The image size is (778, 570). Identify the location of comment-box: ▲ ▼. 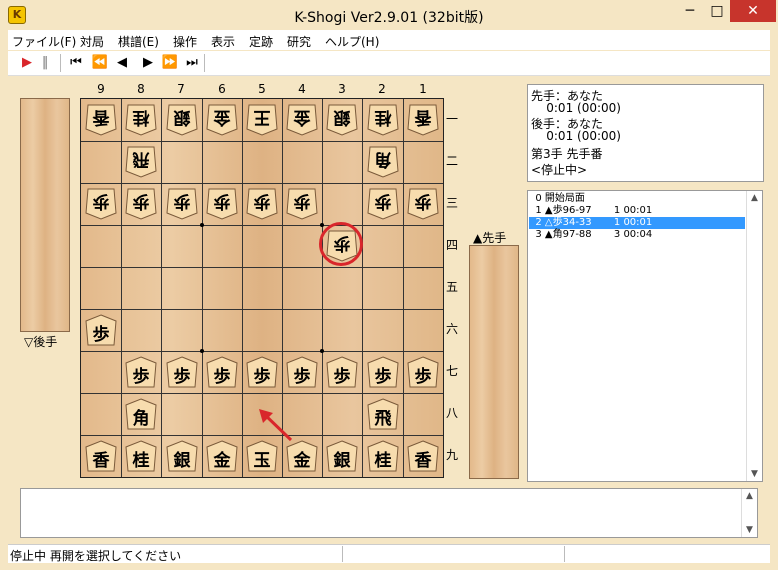
(389, 513).